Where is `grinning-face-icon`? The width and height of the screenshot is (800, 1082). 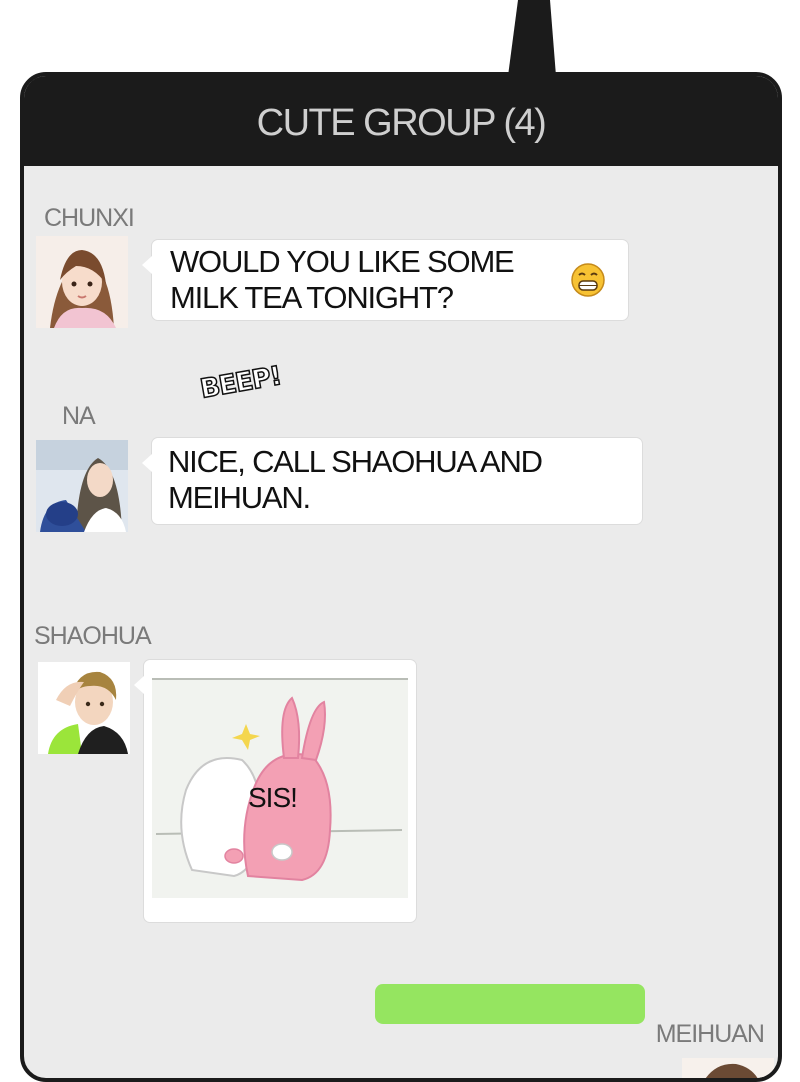 grinning-face-icon is located at coordinates (588, 280).